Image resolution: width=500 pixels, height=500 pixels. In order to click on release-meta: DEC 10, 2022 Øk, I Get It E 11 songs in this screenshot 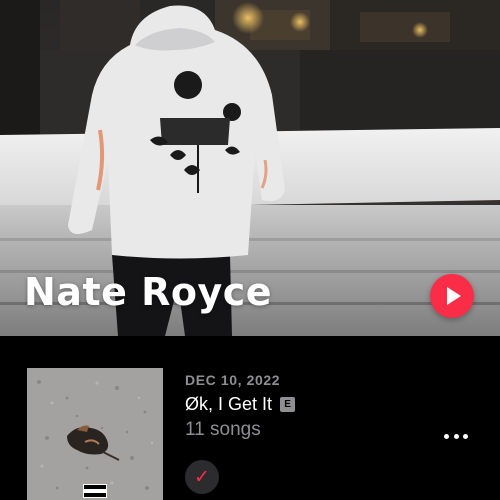, I will do `click(240, 406)`.